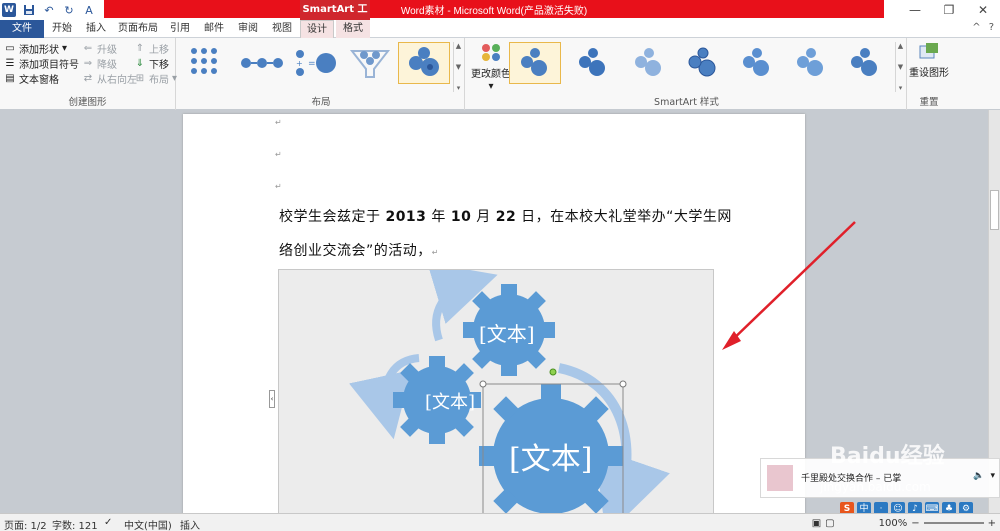 The width and height of the screenshot is (1000, 531). What do you see at coordinates (494, 11) in the screenshot?
I see `document-title: Word素材 - Microsoft Word(产品激活失败)` at bounding box center [494, 11].